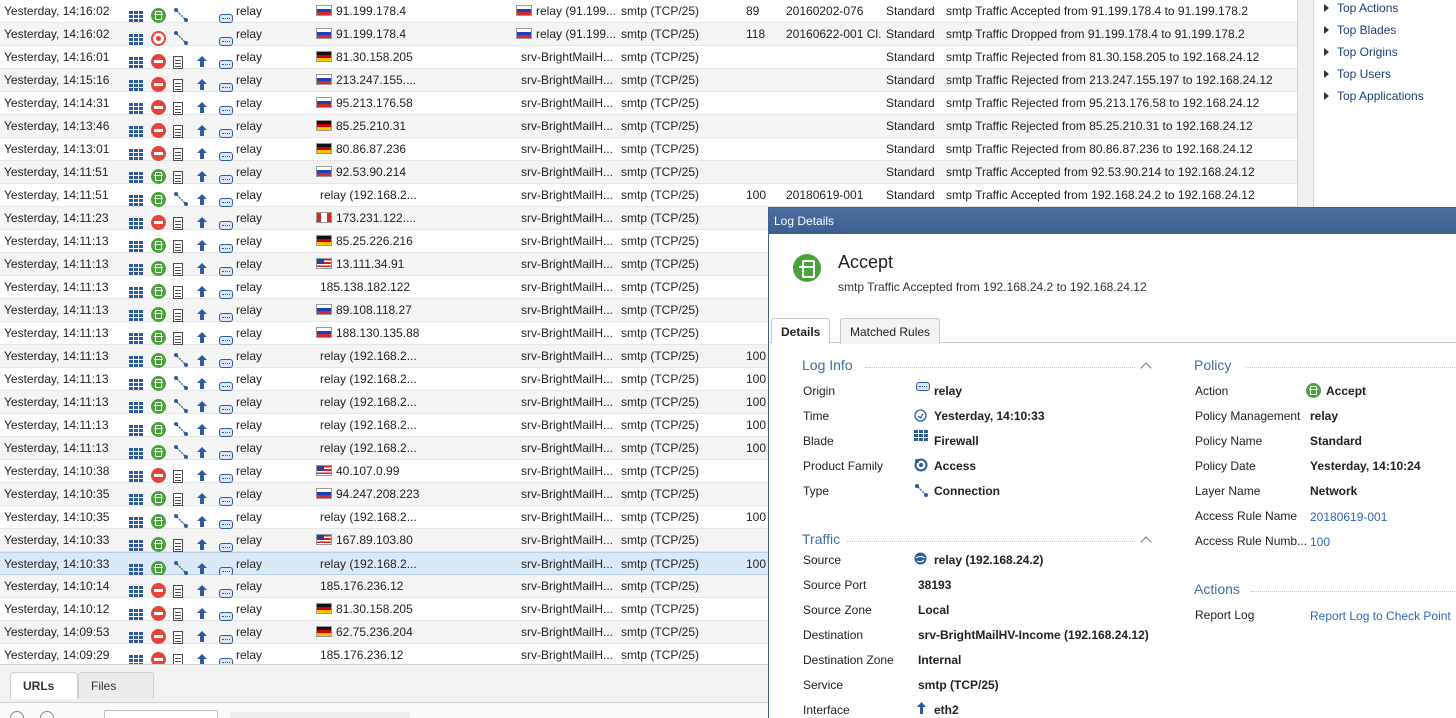 The image size is (1456, 718). I want to click on top-actions-label: Top Actions, so click(1368, 8).